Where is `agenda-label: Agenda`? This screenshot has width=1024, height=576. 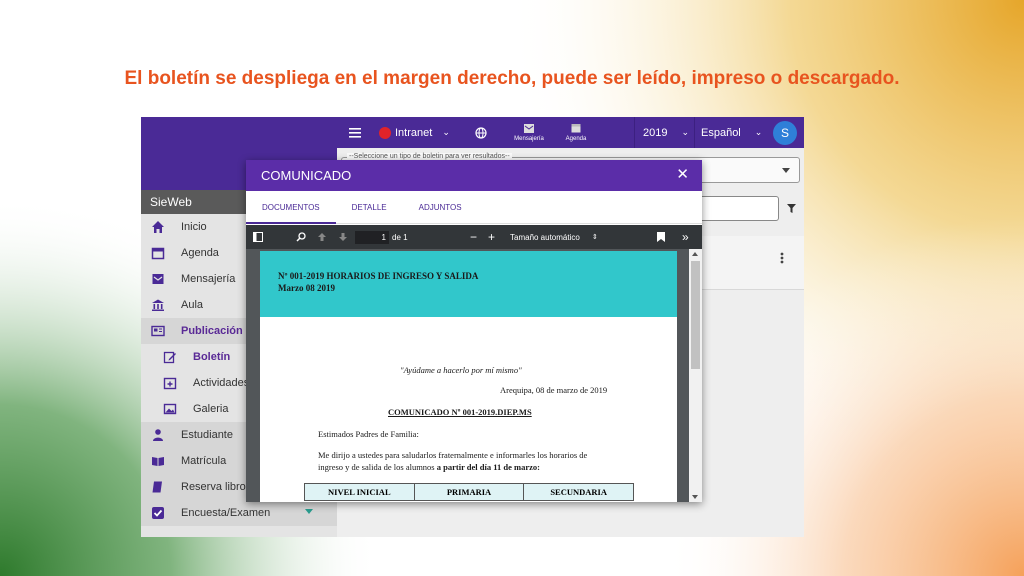
agenda-label: Agenda is located at coordinates (576, 139).